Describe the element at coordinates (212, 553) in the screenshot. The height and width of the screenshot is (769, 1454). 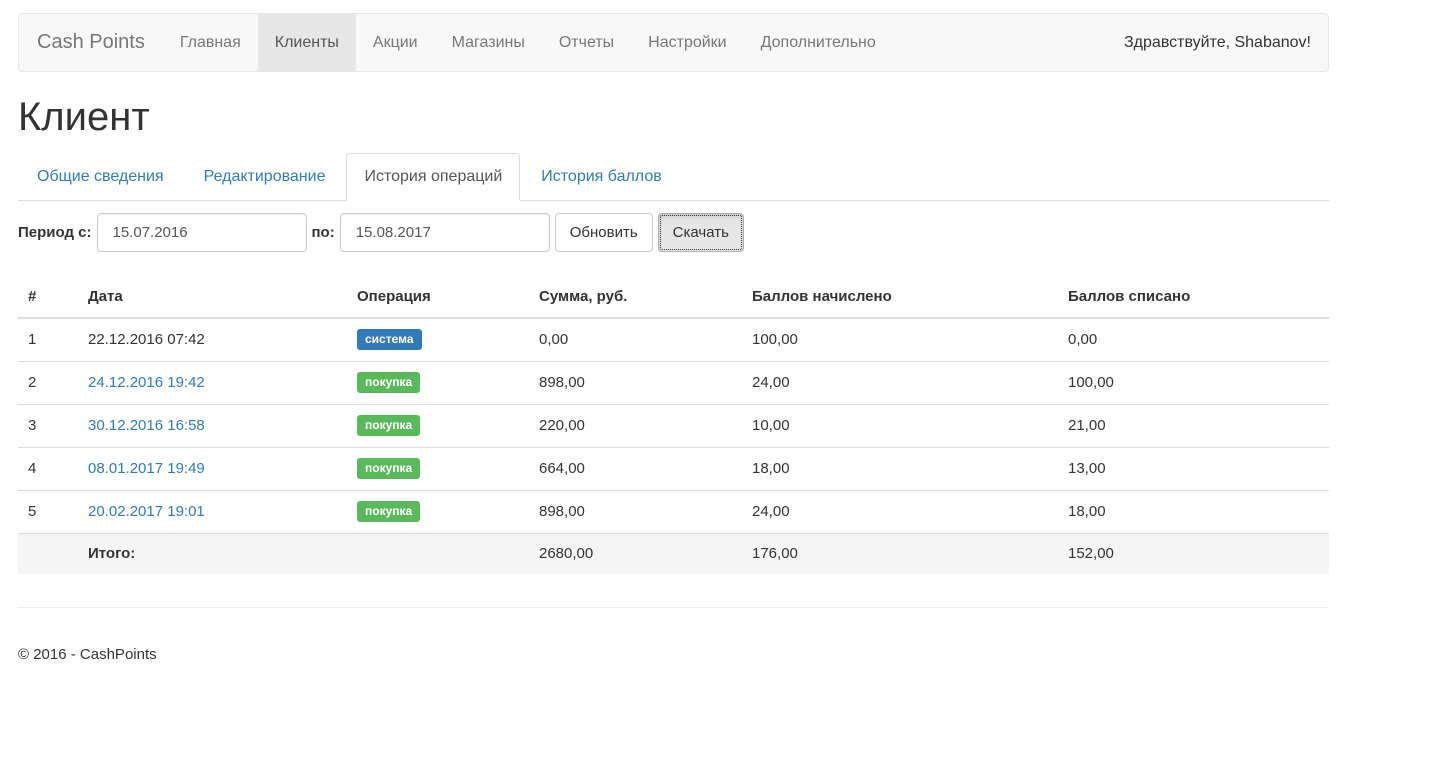
I see `total-label: Итого:` at that location.